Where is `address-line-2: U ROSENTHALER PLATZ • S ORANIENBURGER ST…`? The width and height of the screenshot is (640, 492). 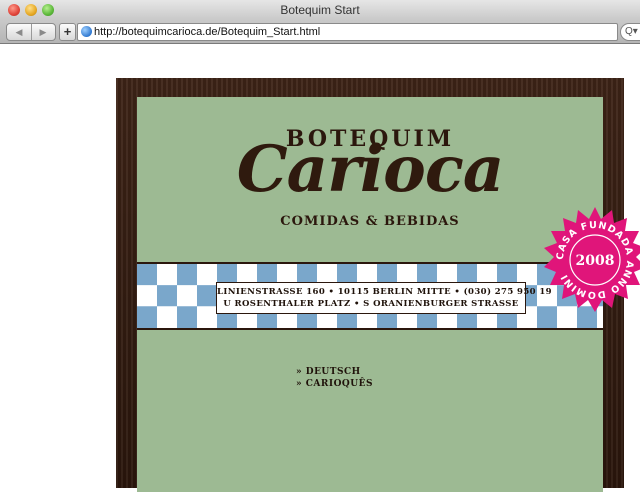 address-line-2: U ROSENTHALER PLATZ • S ORANIENBURGER ST… is located at coordinates (371, 304).